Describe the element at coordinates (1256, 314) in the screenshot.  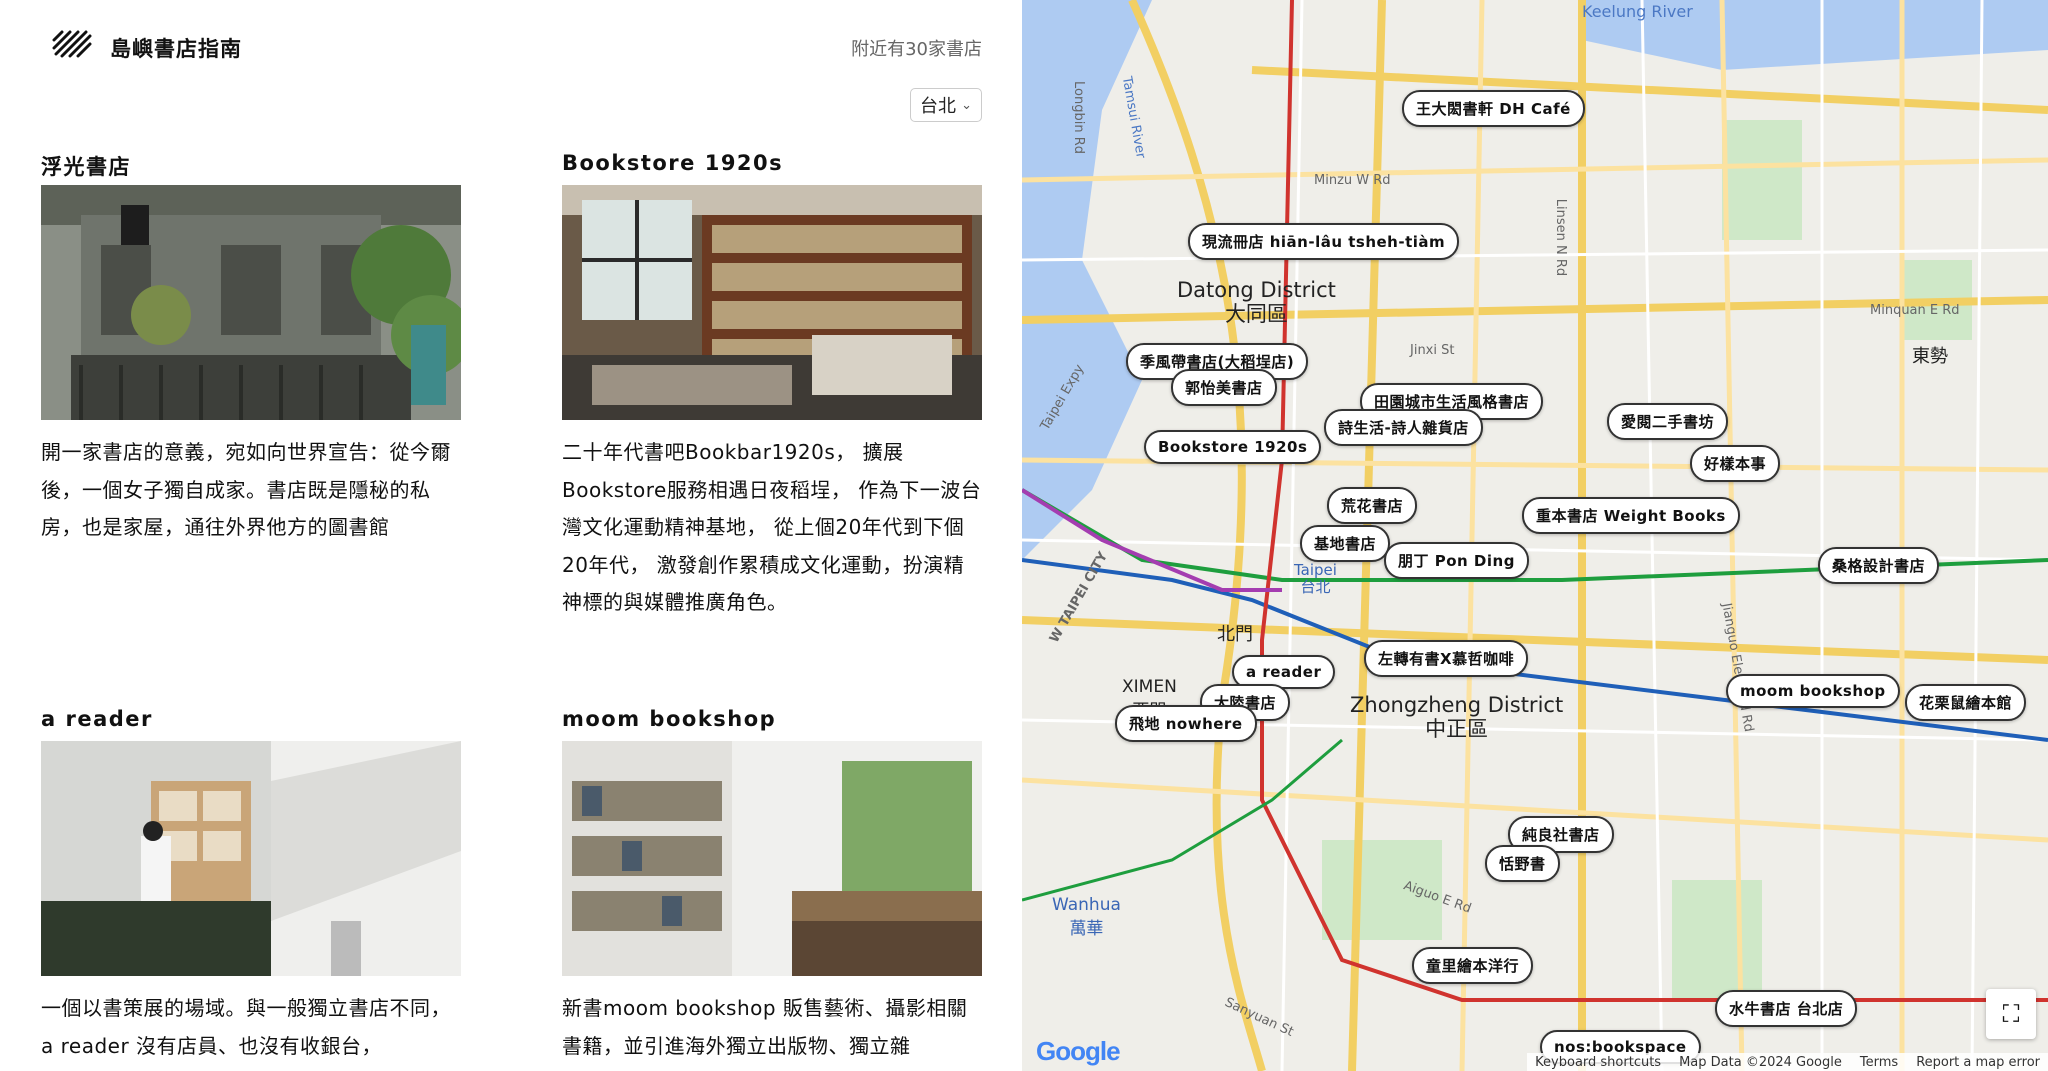
I see `district-name-zh: 大同區` at that location.